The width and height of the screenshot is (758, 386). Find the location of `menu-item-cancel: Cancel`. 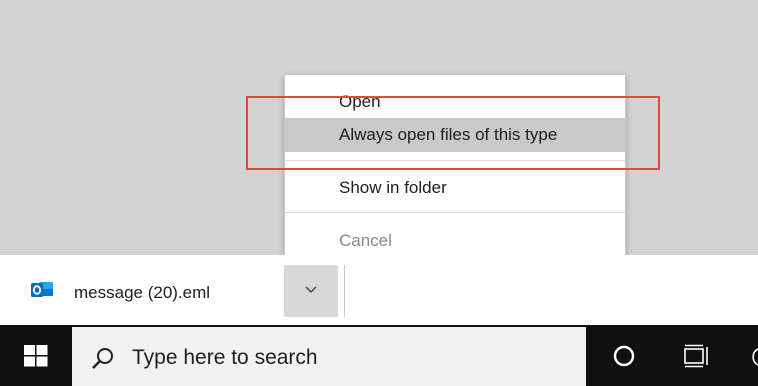

menu-item-cancel: Cancel is located at coordinates (455, 241).